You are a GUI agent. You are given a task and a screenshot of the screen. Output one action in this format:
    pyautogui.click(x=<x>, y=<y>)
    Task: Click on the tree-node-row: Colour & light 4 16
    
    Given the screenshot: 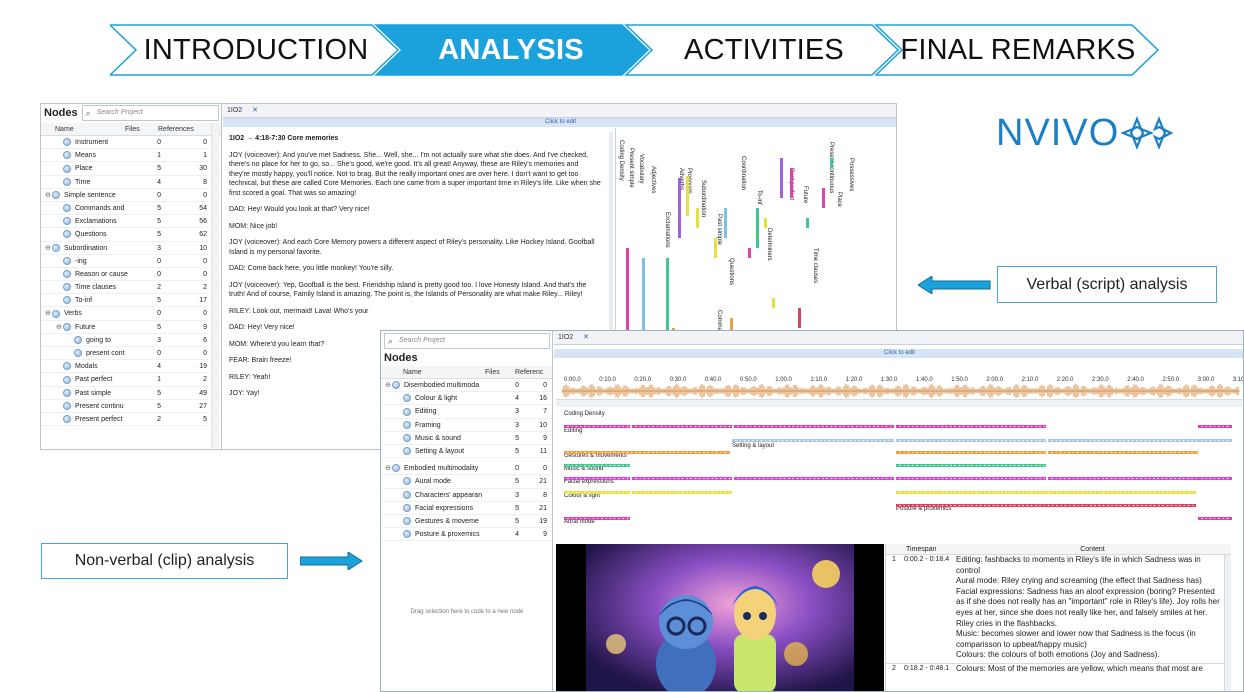 What is the action you would take?
    pyautogui.click(x=466, y=399)
    